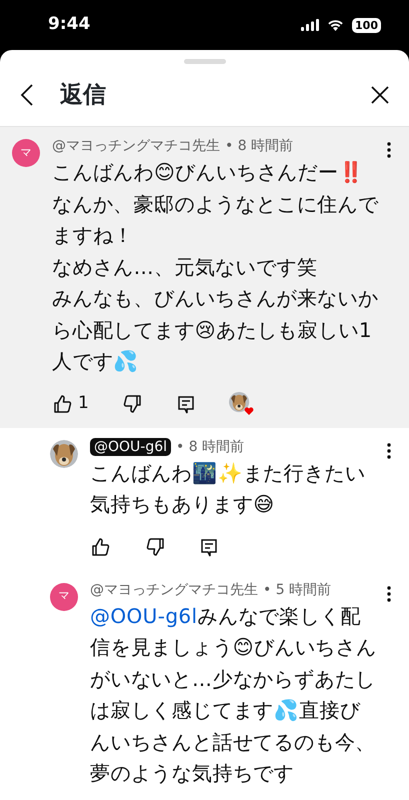 This screenshot has width=409, height=800. What do you see at coordinates (144, 616) in the screenshot?
I see `mention-link: @OOU-g6l` at bounding box center [144, 616].